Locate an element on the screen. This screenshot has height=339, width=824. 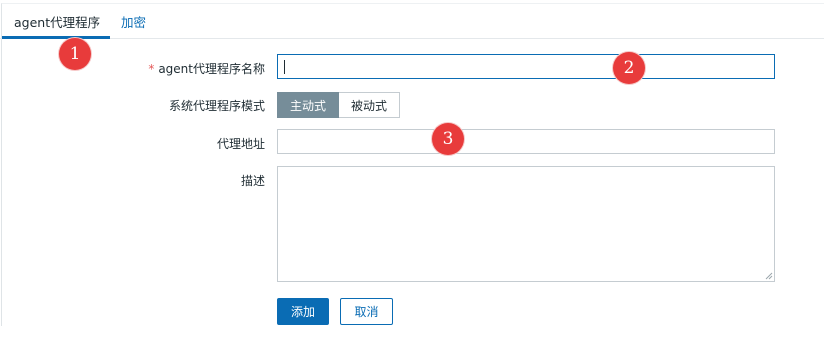
required-marker: * is located at coordinates (151, 69).